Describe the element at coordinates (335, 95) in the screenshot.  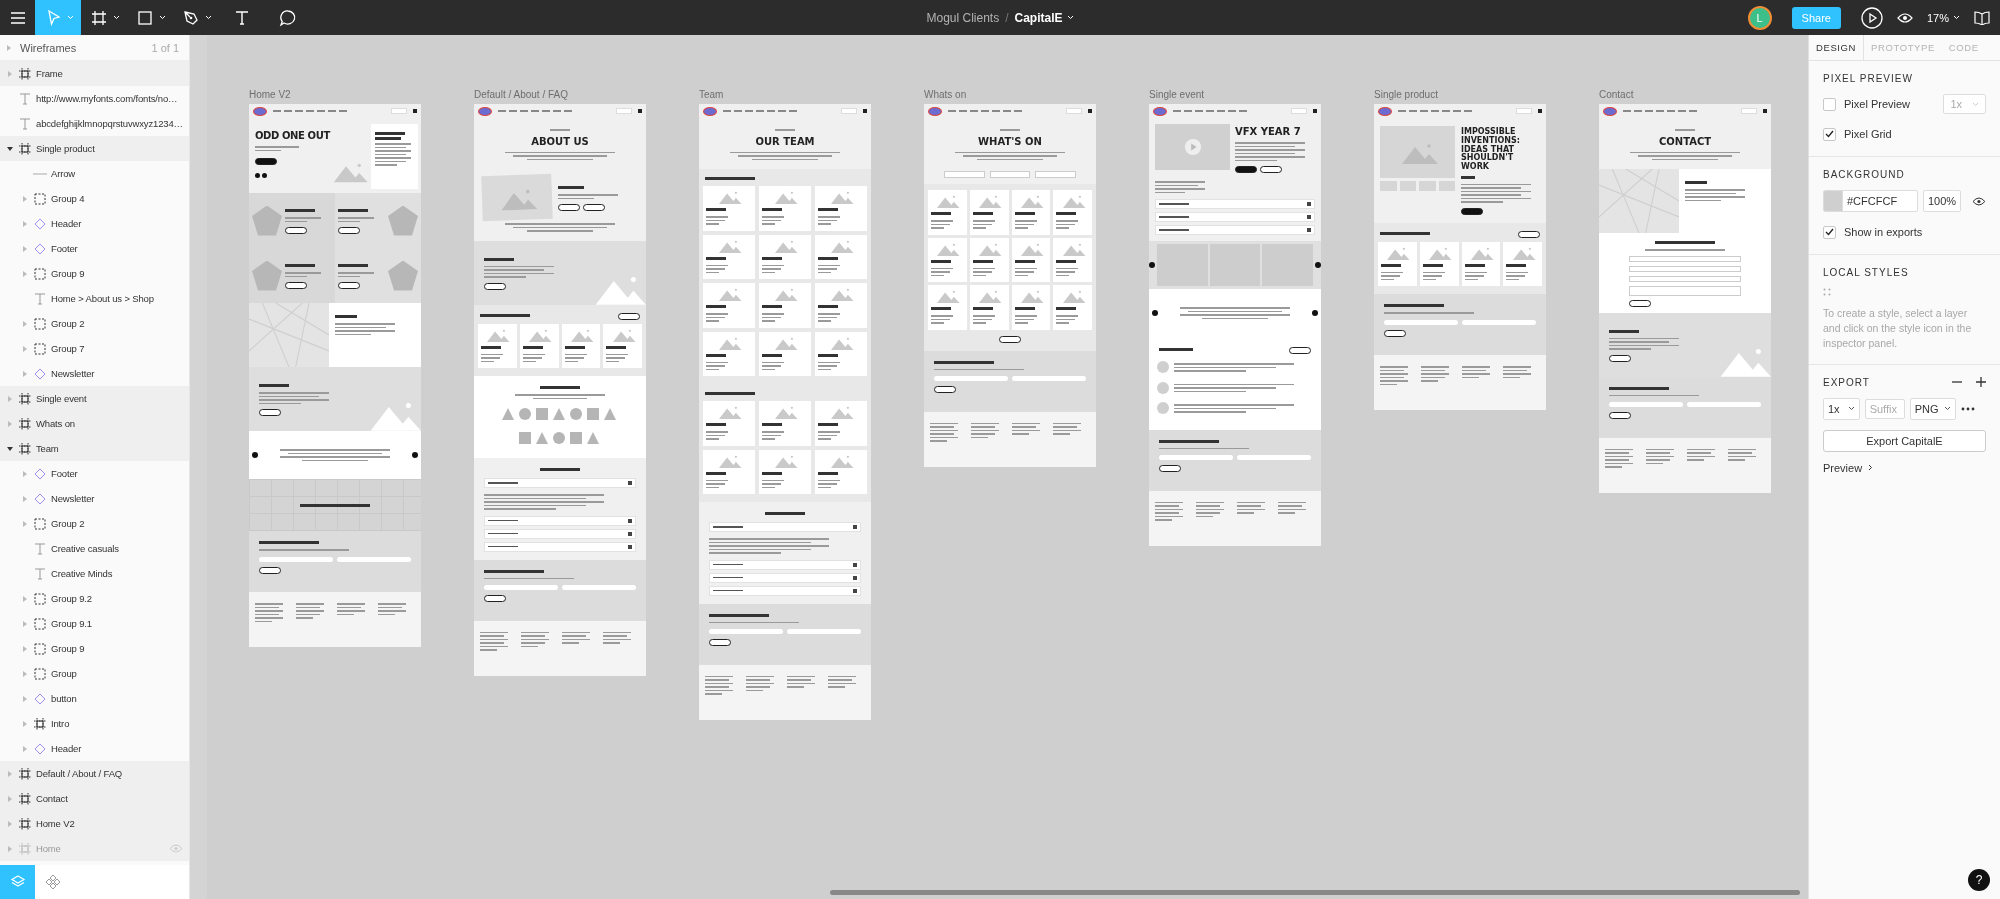
I see `frame-label: Home V2` at that location.